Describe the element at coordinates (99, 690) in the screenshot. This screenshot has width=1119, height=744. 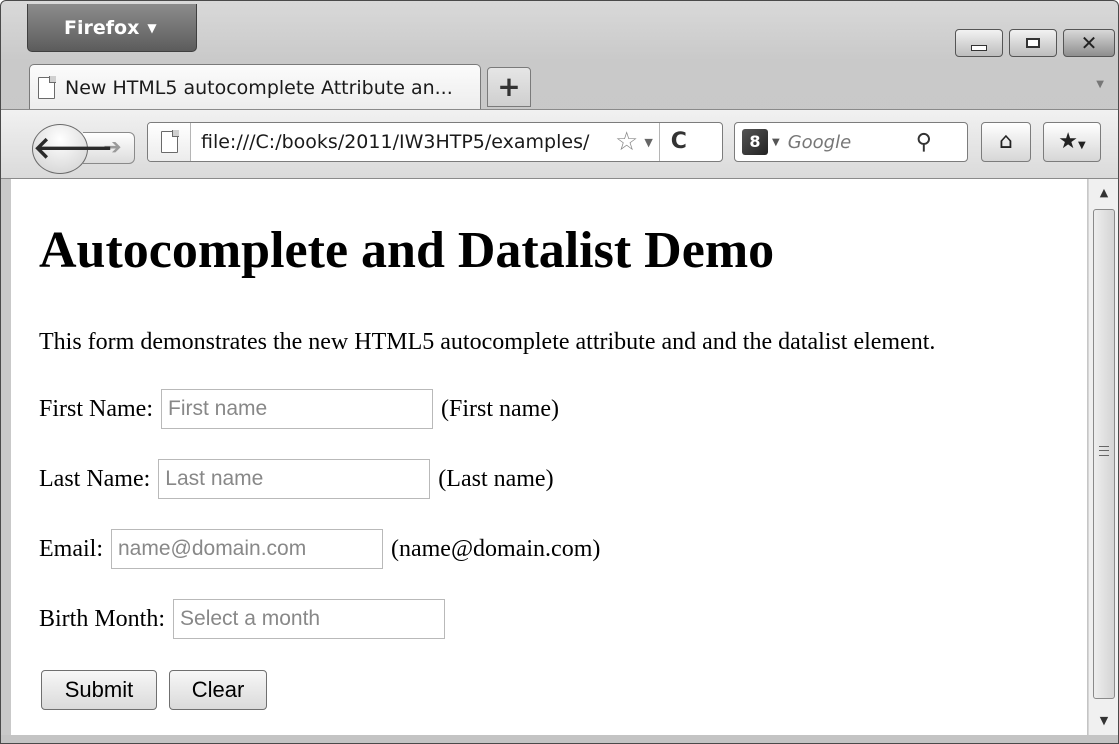
I see `submit-button: Submit` at that location.